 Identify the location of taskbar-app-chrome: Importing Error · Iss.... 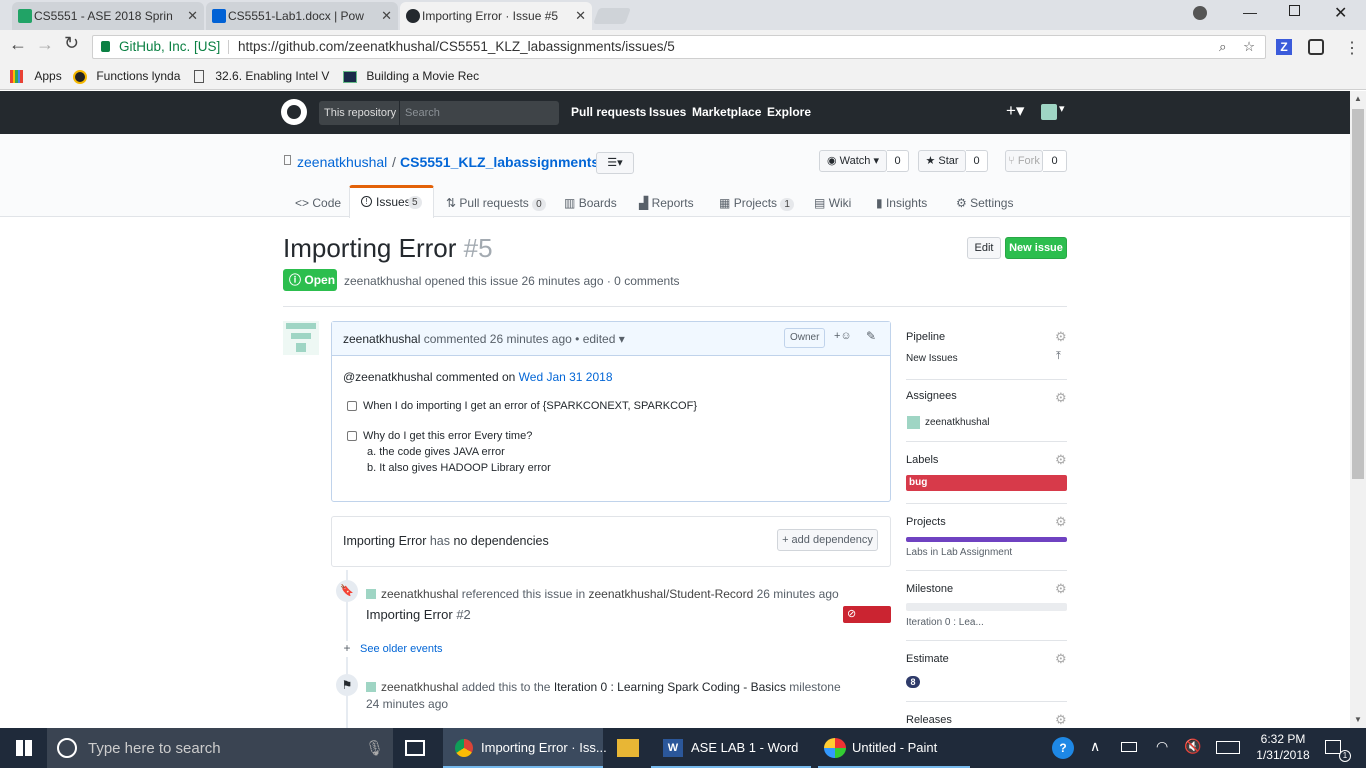
(525, 748).